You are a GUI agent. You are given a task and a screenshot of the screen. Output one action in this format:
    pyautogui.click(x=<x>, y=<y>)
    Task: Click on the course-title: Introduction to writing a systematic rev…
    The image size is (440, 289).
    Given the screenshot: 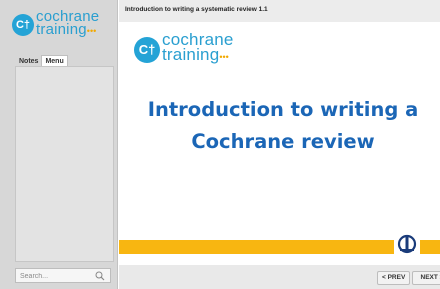 What is the action you would take?
    pyautogui.click(x=196, y=9)
    